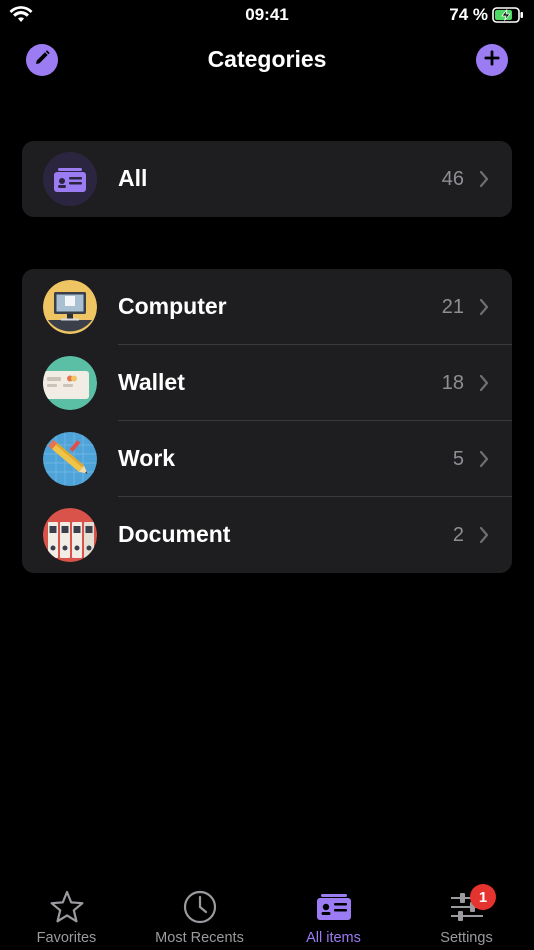 The image size is (534, 950). What do you see at coordinates (468, 14) in the screenshot?
I see `battery-percentage: 74 %` at bounding box center [468, 14].